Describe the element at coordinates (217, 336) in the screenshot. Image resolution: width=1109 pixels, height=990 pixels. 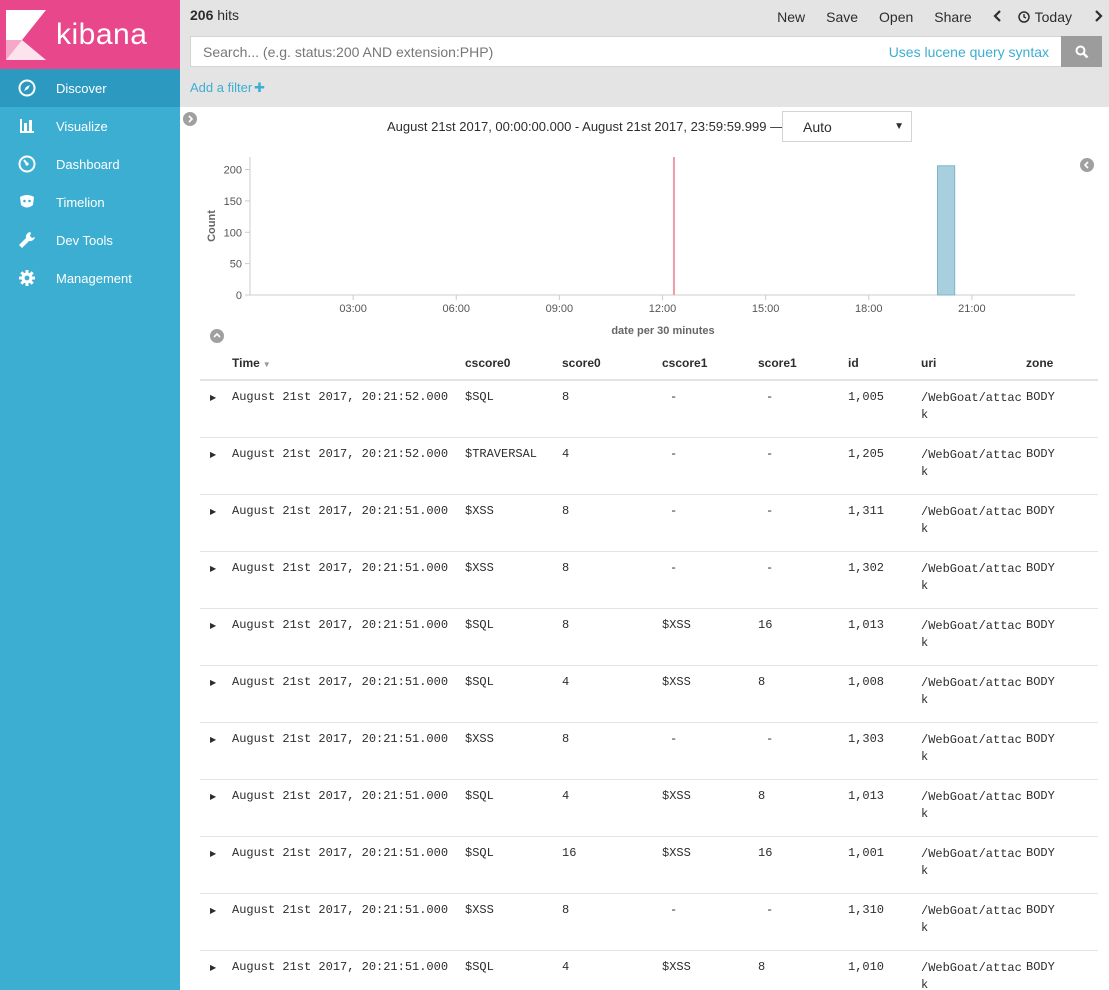
I see `collapse-chart-button` at that location.